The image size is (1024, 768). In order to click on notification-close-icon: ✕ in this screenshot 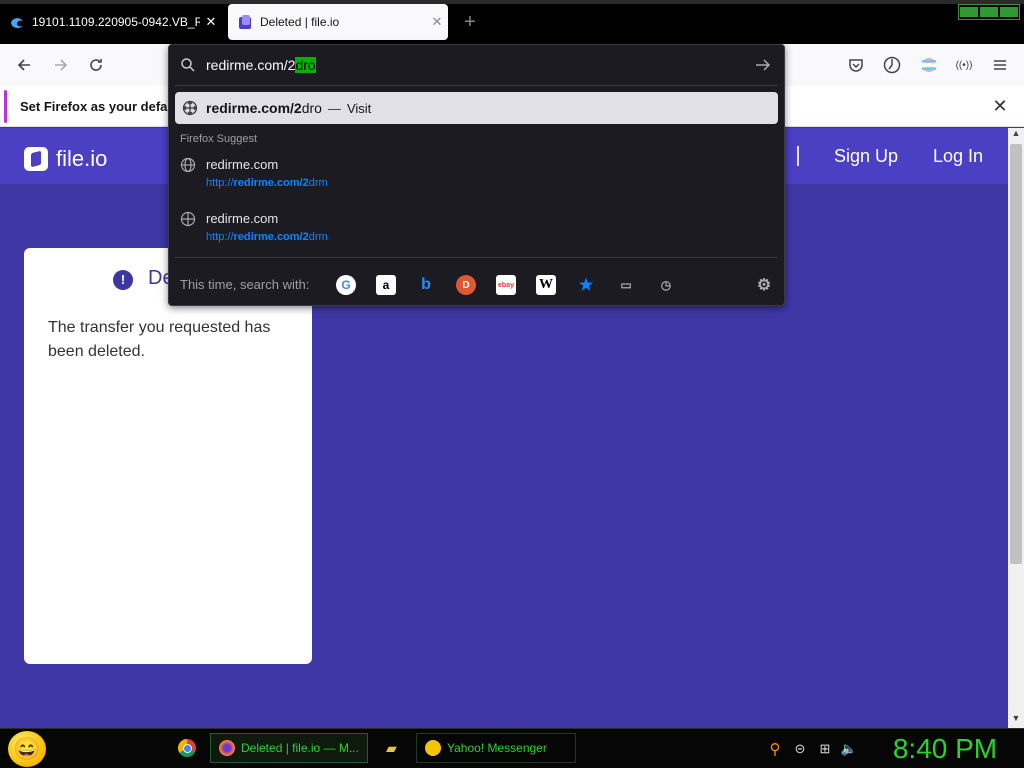, I will do `click(1000, 106)`.